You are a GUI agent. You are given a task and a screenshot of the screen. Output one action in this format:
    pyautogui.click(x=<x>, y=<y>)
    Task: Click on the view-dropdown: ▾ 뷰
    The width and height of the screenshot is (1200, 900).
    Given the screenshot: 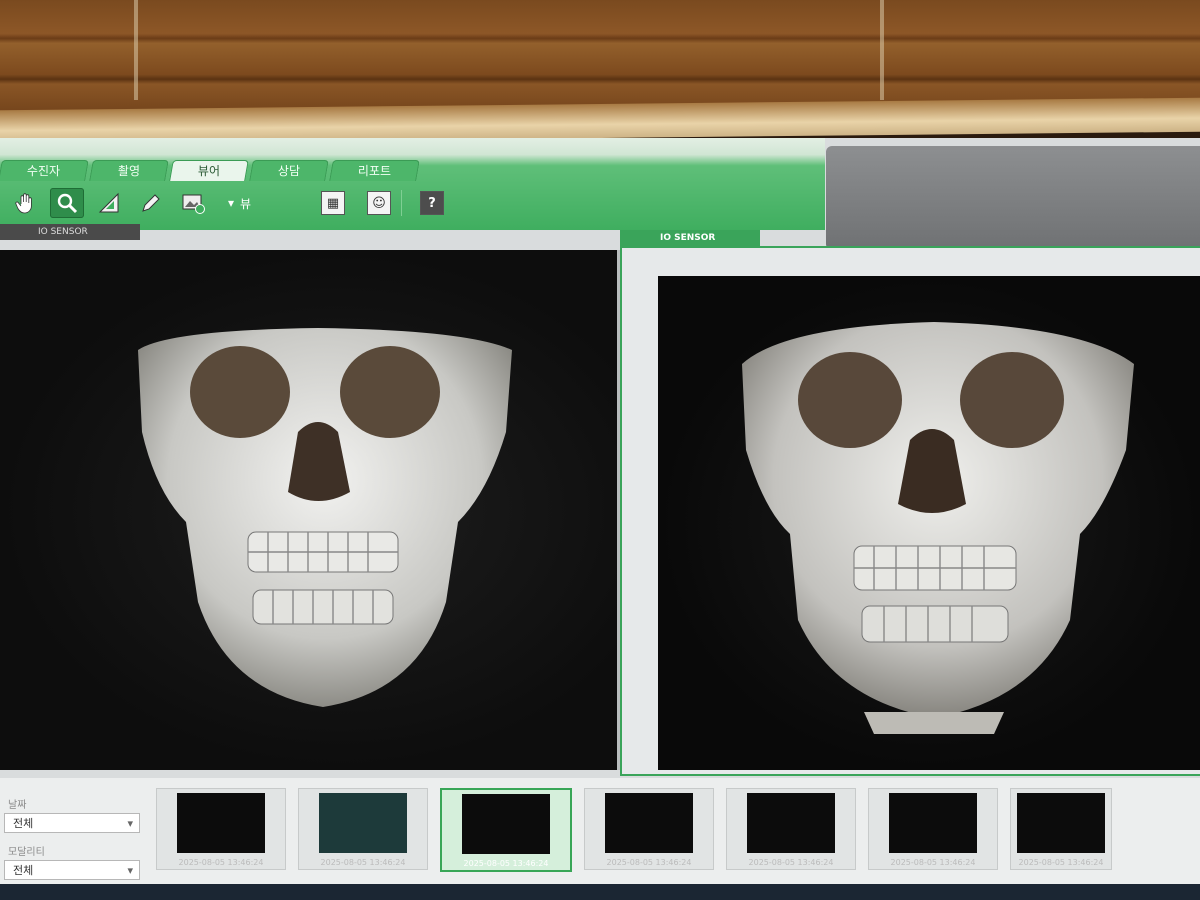 What is the action you would take?
    pyautogui.click(x=239, y=203)
    